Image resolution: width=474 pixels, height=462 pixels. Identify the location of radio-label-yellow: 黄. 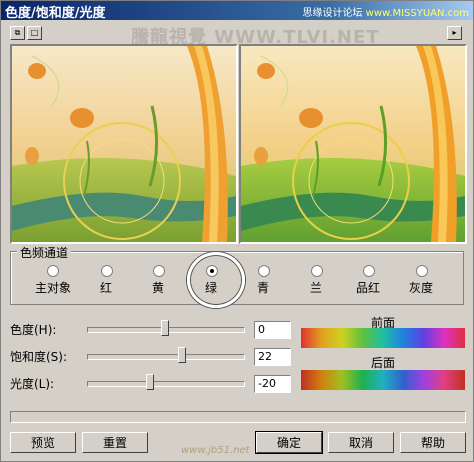
(158, 288).